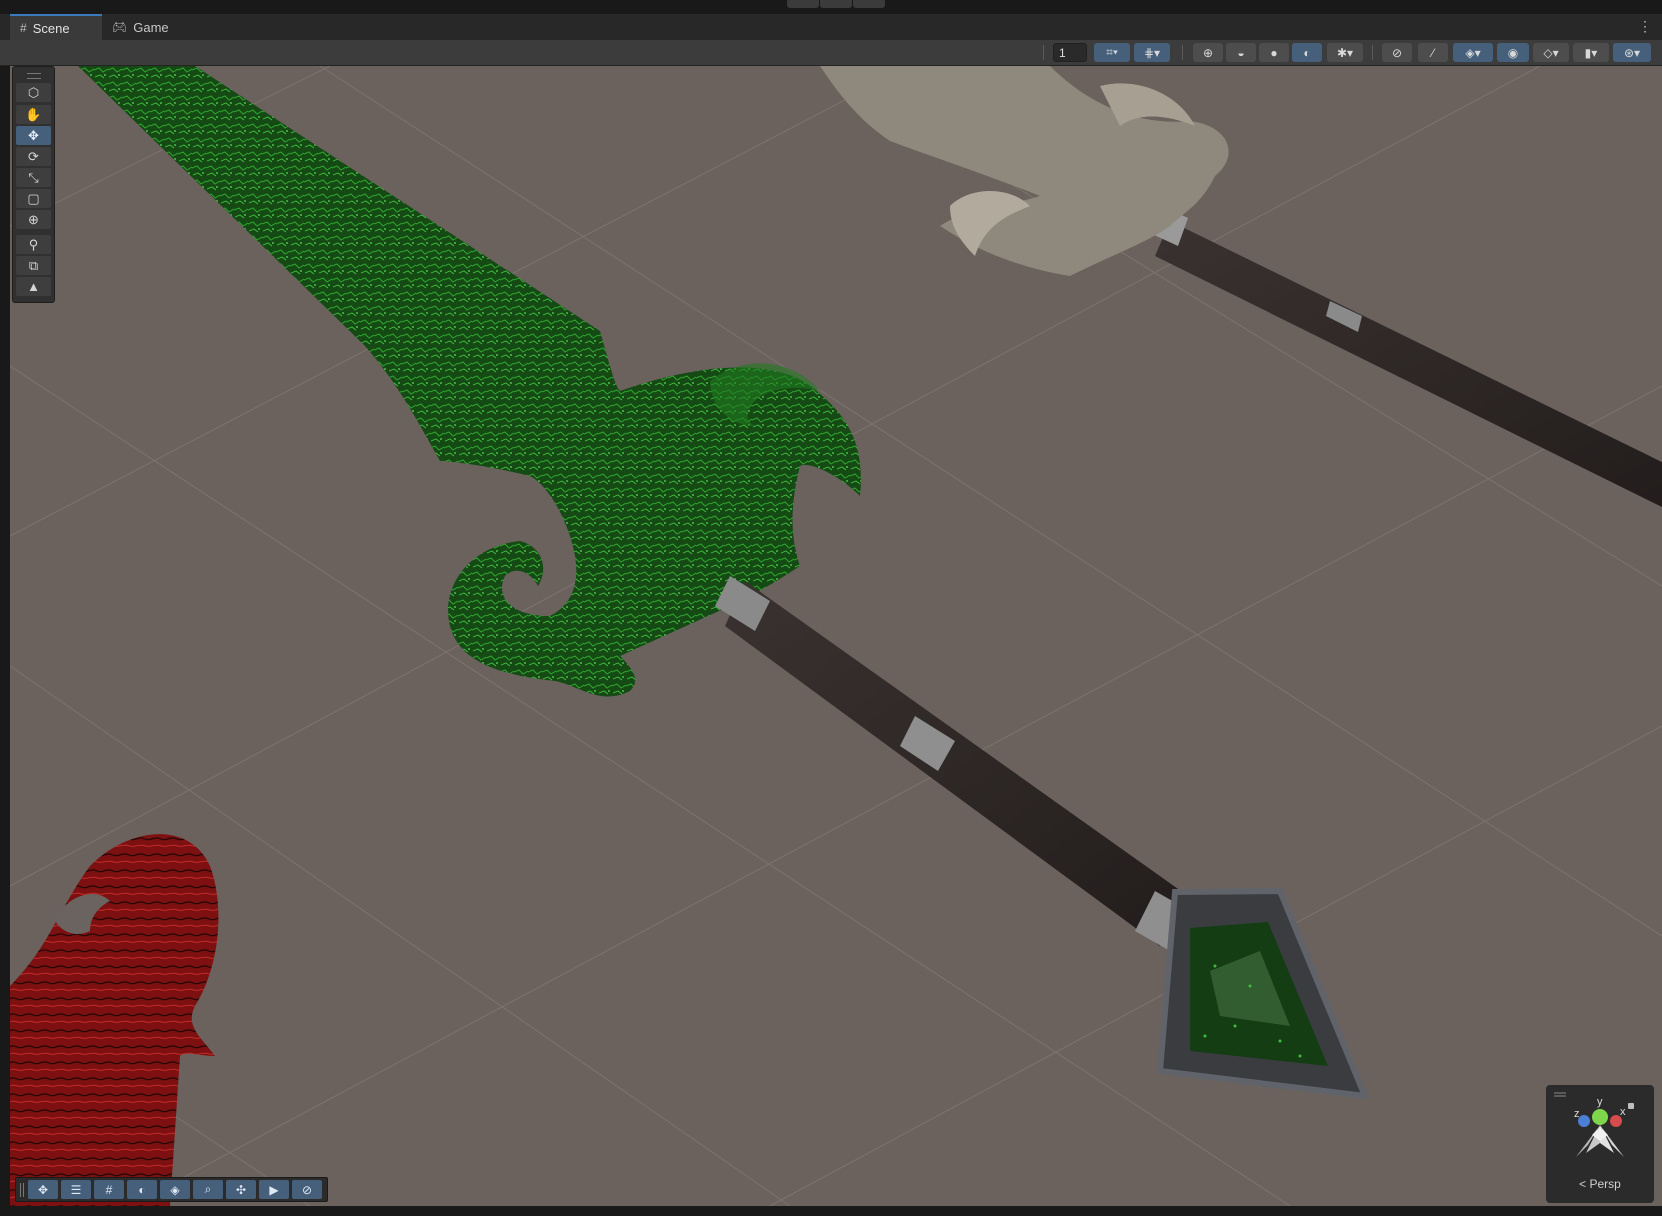  I want to click on palette-grip, so click(34, 76).